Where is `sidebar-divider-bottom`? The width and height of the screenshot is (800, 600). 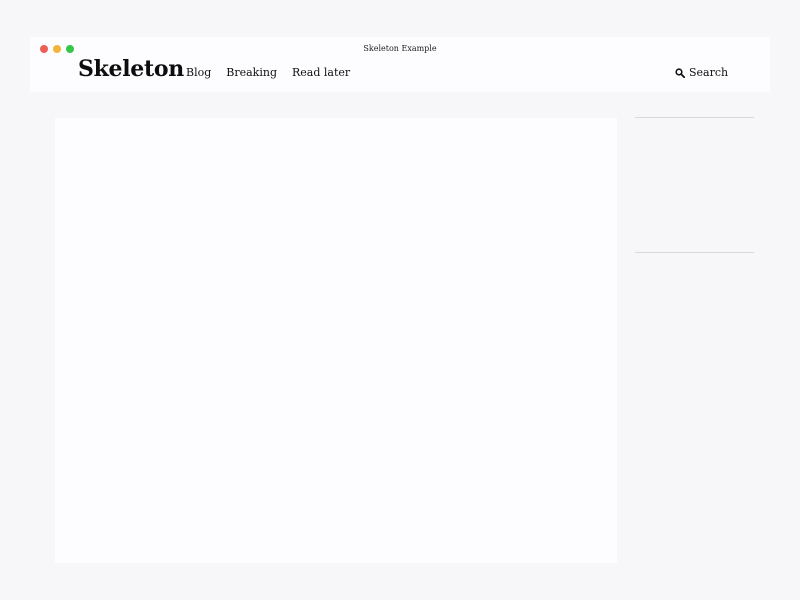
sidebar-divider-bottom is located at coordinates (694, 252).